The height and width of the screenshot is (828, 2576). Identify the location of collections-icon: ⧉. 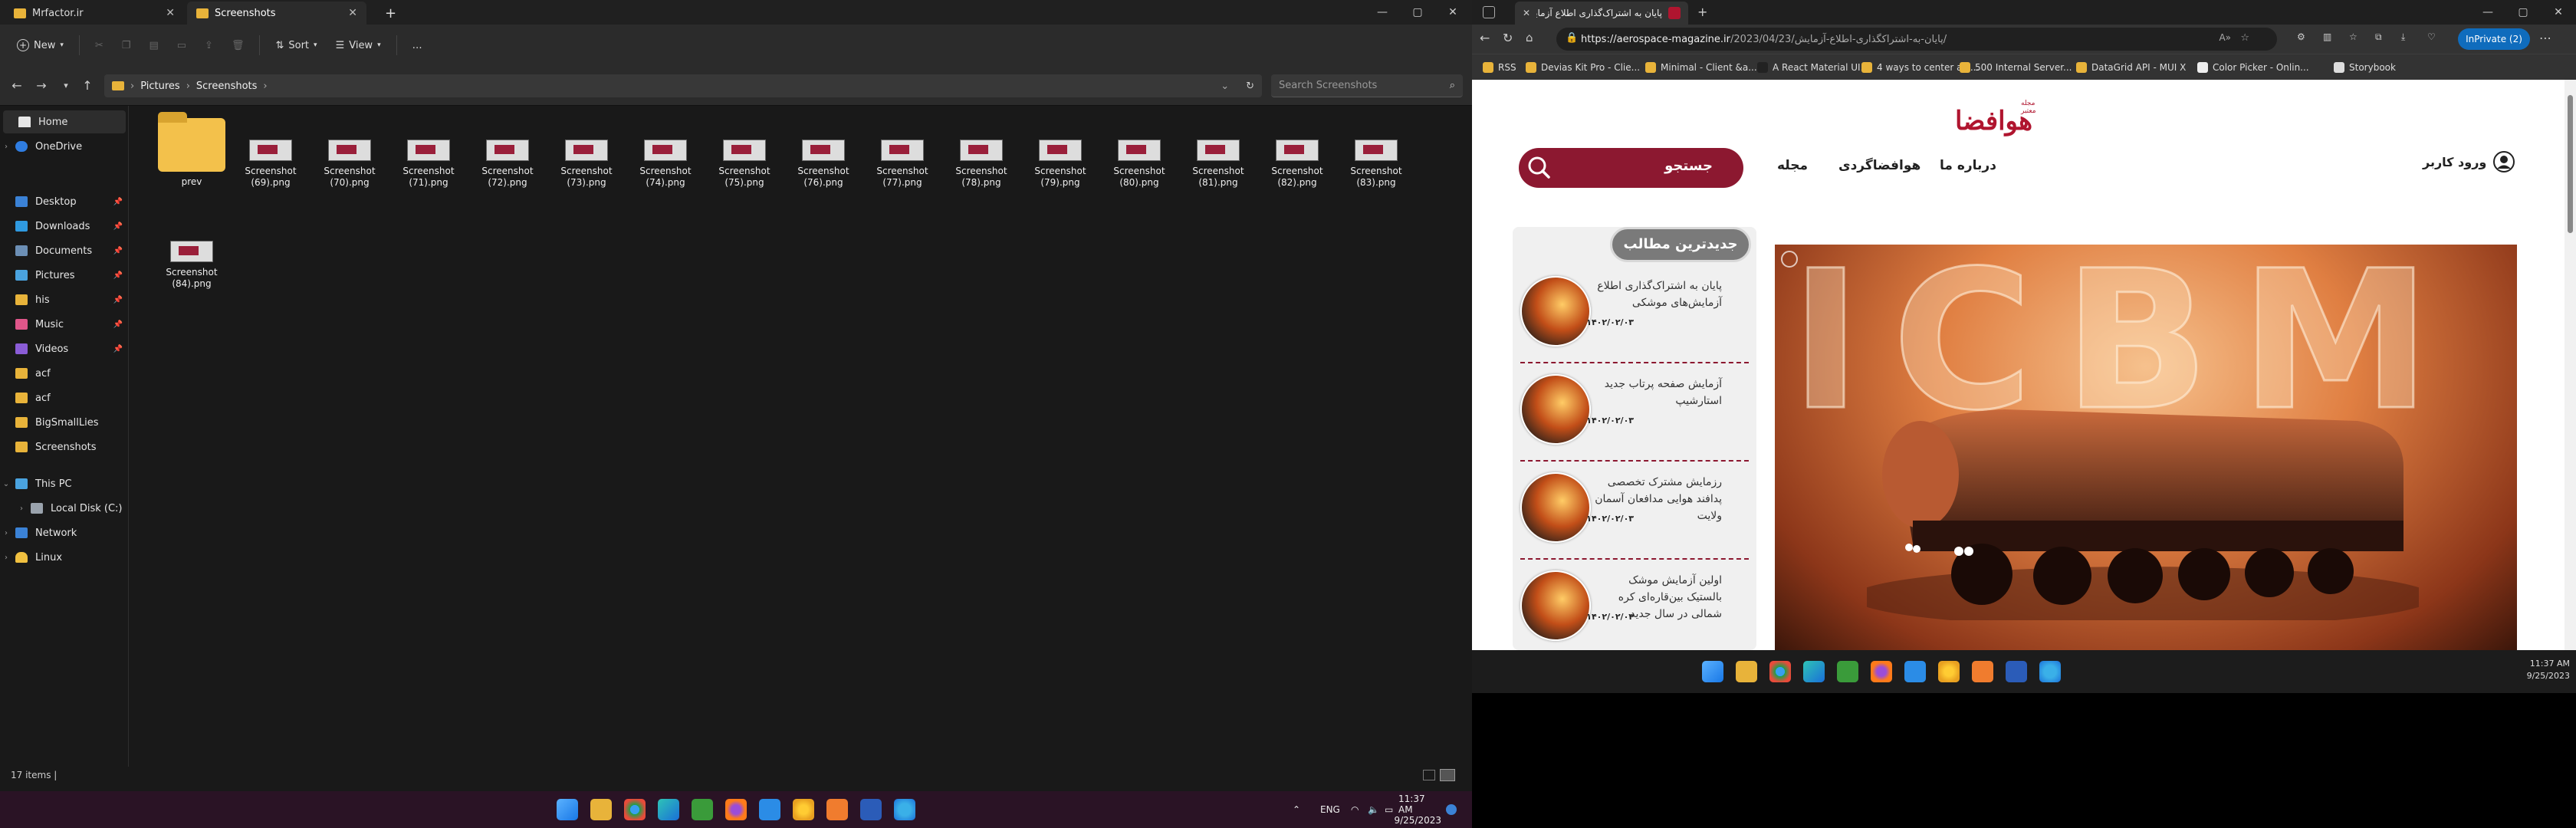
(2378, 37).